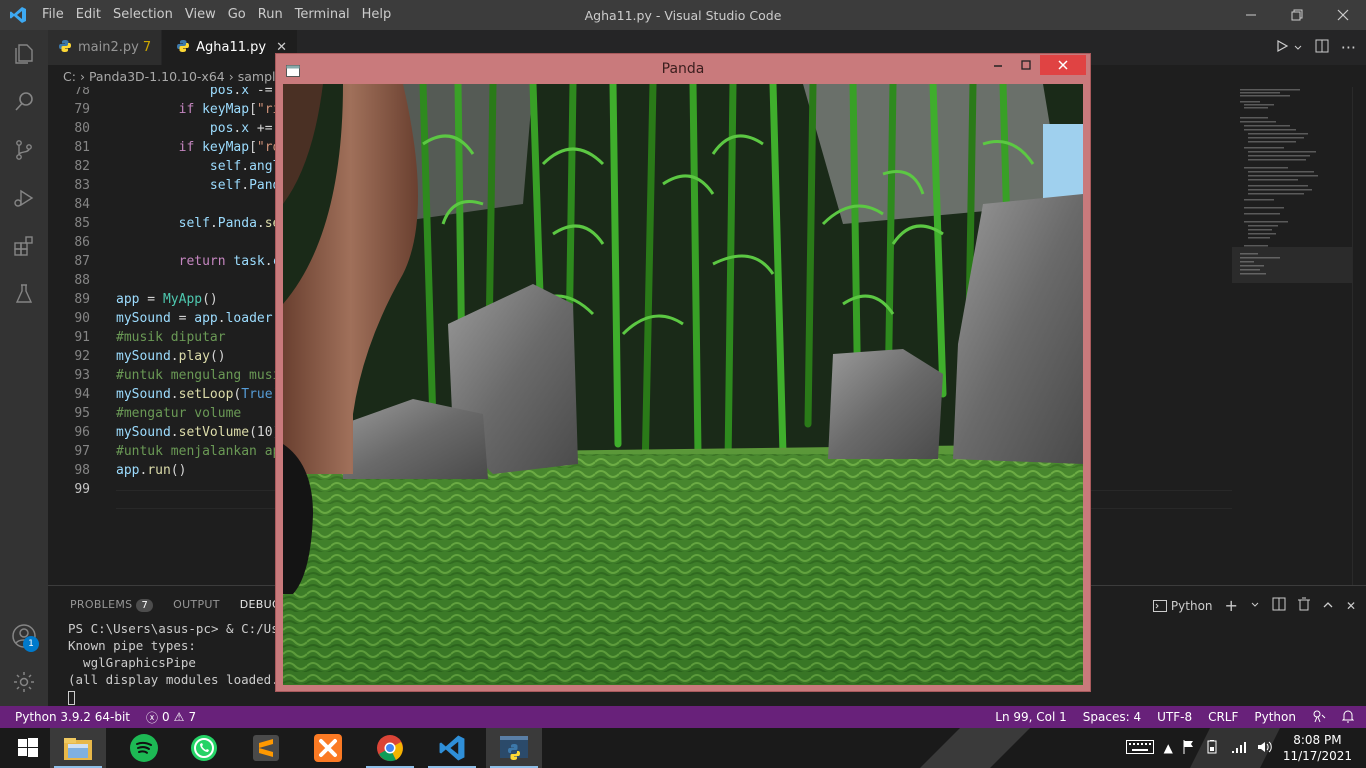 The height and width of the screenshot is (768, 1366). Describe the element at coordinates (198, 451) in the screenshot. I see `code-text: #untuk menjalankan ap` at that location.